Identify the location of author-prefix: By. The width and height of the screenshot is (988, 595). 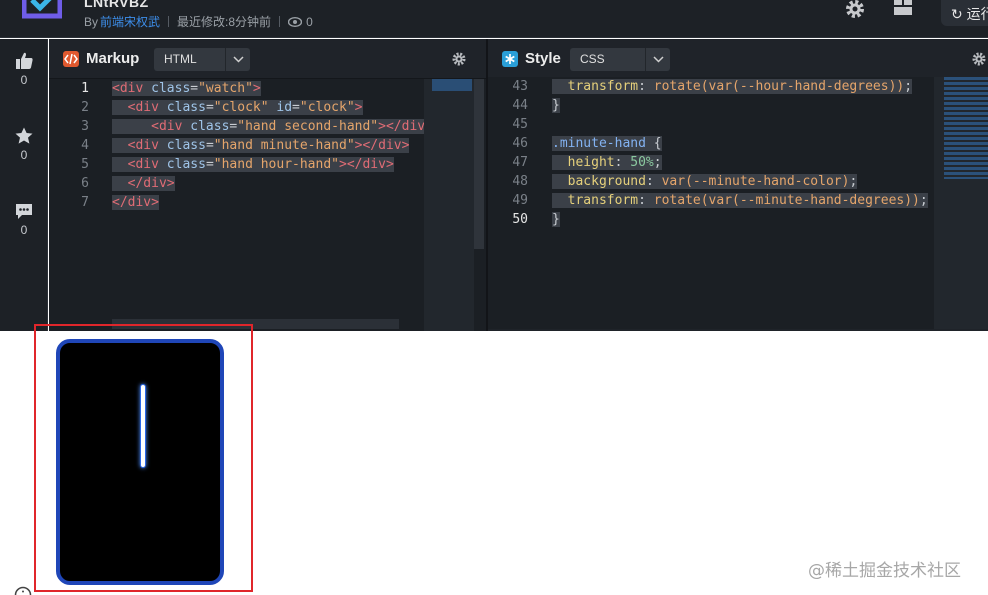
(91, 21).